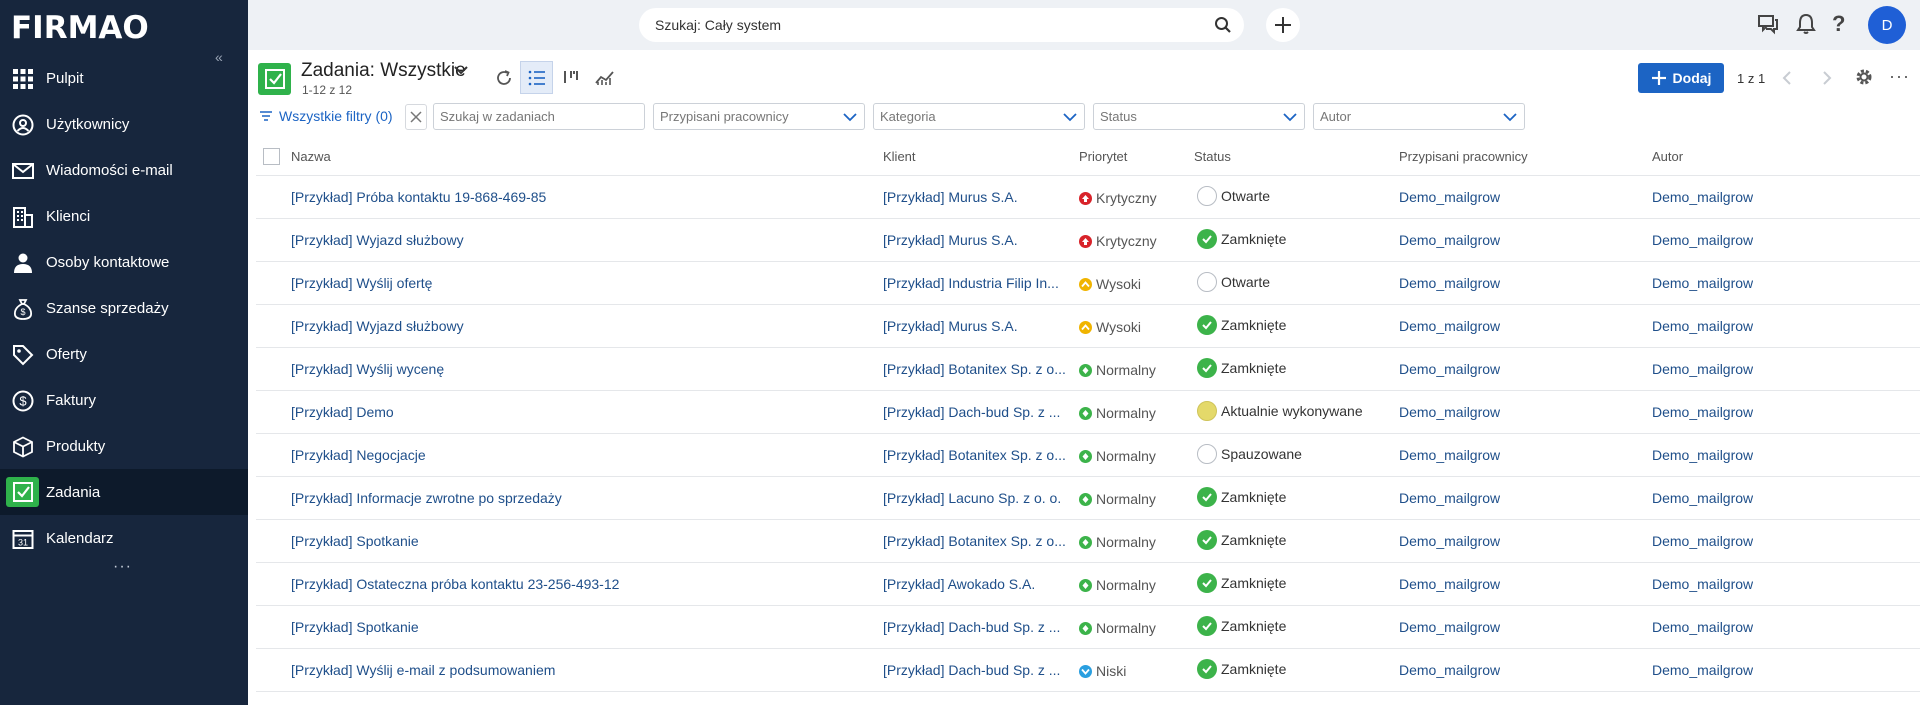 Image resolution: width=1920 pixels, height=705 pixels. What do you see at coordinates (581, 369) in the screenshot?
I see `task-name-link: [Przykład] Wyślij wycenę` at bounding box center [581, 369].